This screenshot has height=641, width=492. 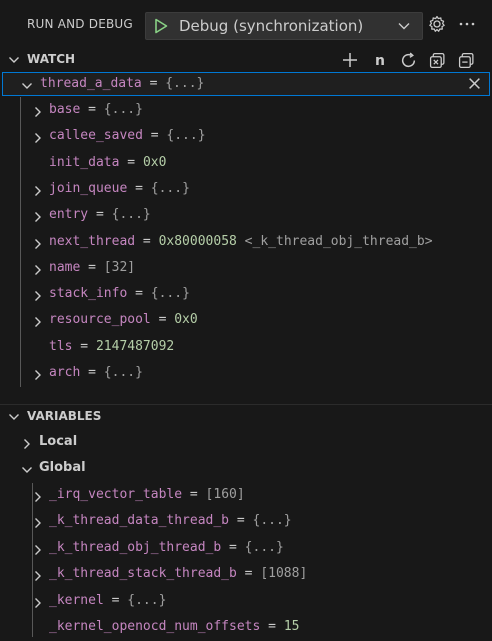 I want to click on variable-name: entry, so click(x=69, y=215).